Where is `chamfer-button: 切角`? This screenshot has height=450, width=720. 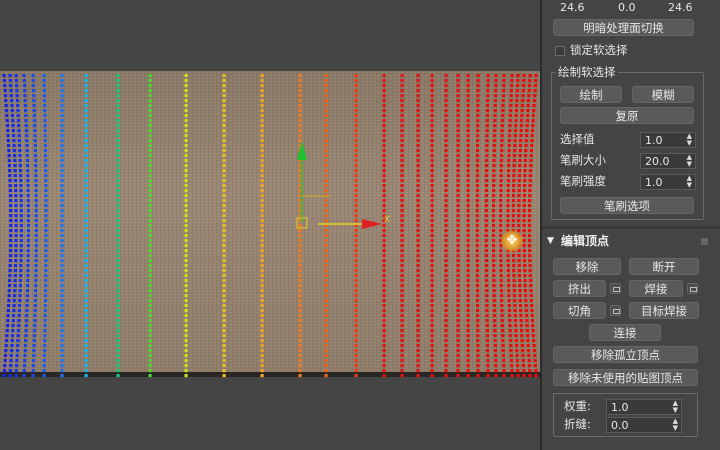
chamfer-button: 切角 is located at coordinates (579, 310).